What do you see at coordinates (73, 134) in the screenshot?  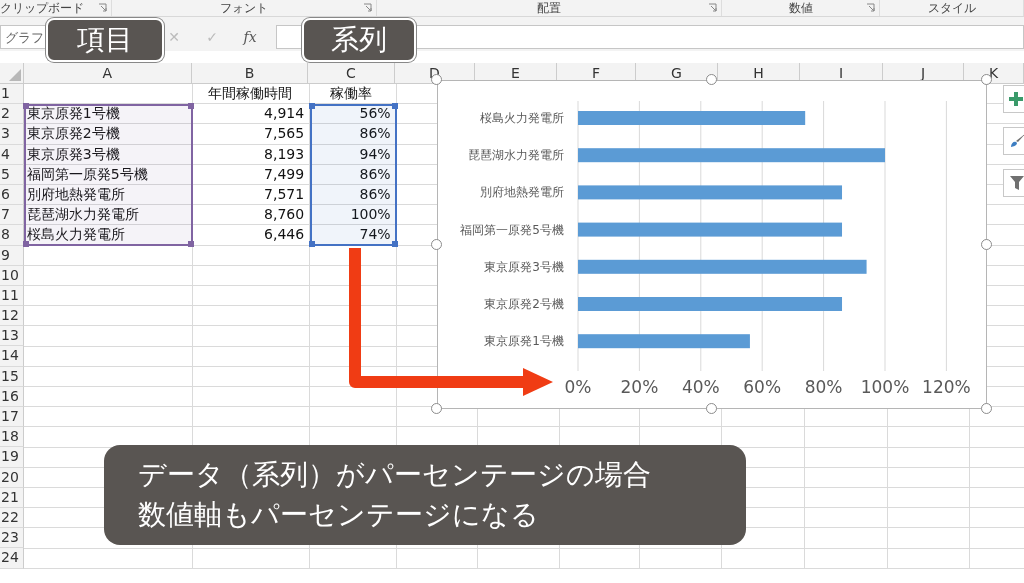 I see `table-cell-text: 東京原発2号機` at bounding box center [73, 134].